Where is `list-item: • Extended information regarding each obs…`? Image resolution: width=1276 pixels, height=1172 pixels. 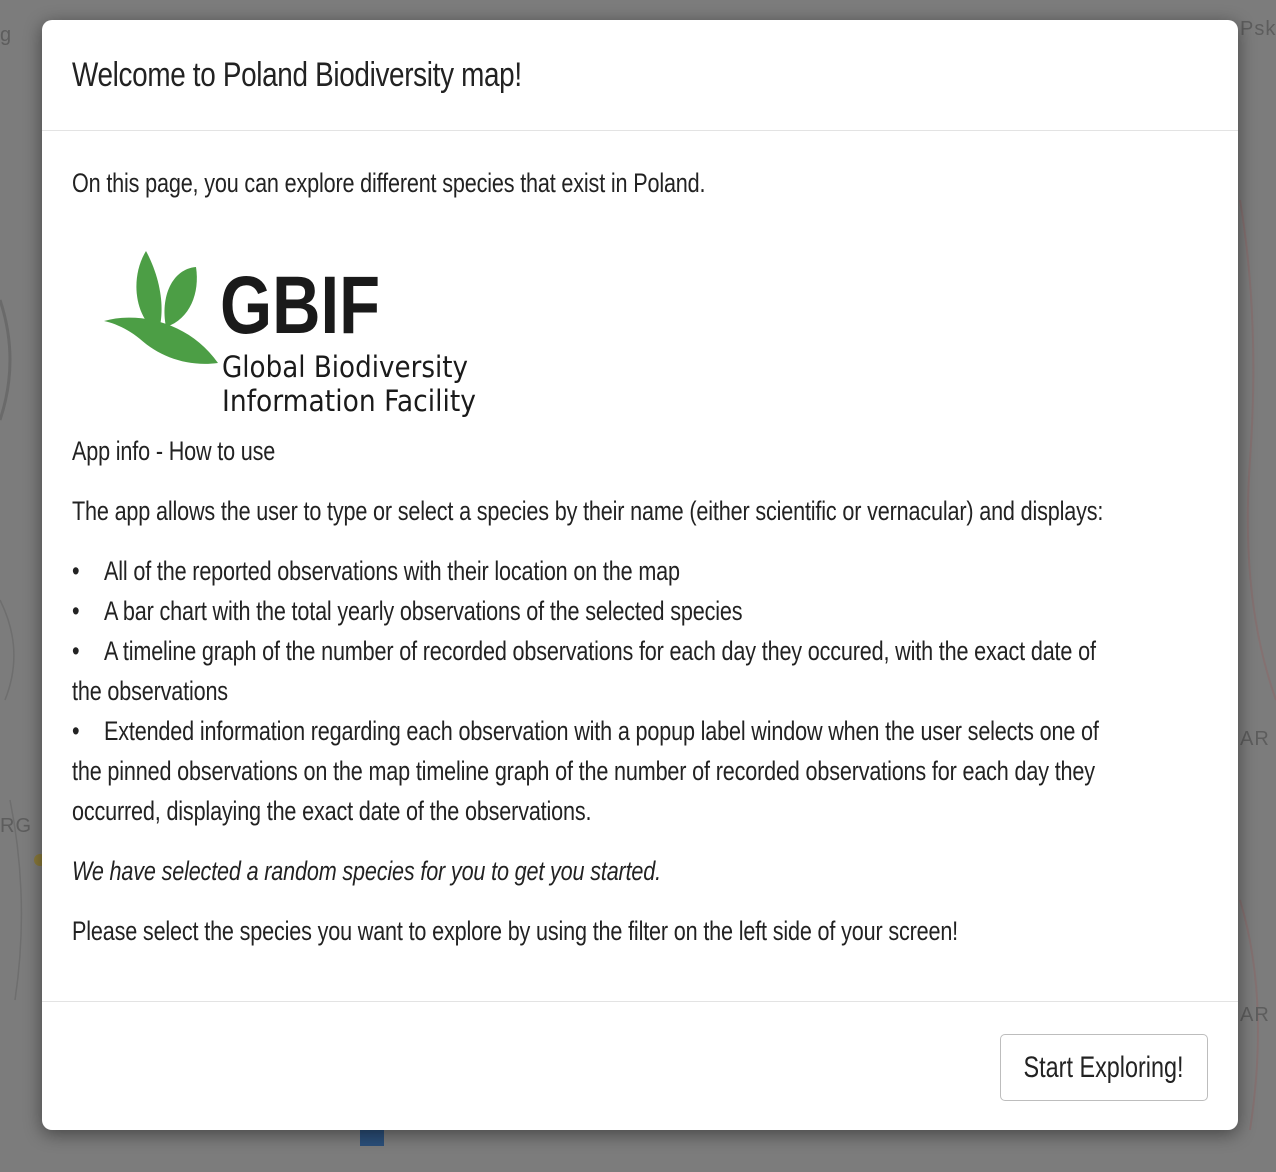 list-item: • Extended information regarding each obs… is located at coordinates (632, 771).